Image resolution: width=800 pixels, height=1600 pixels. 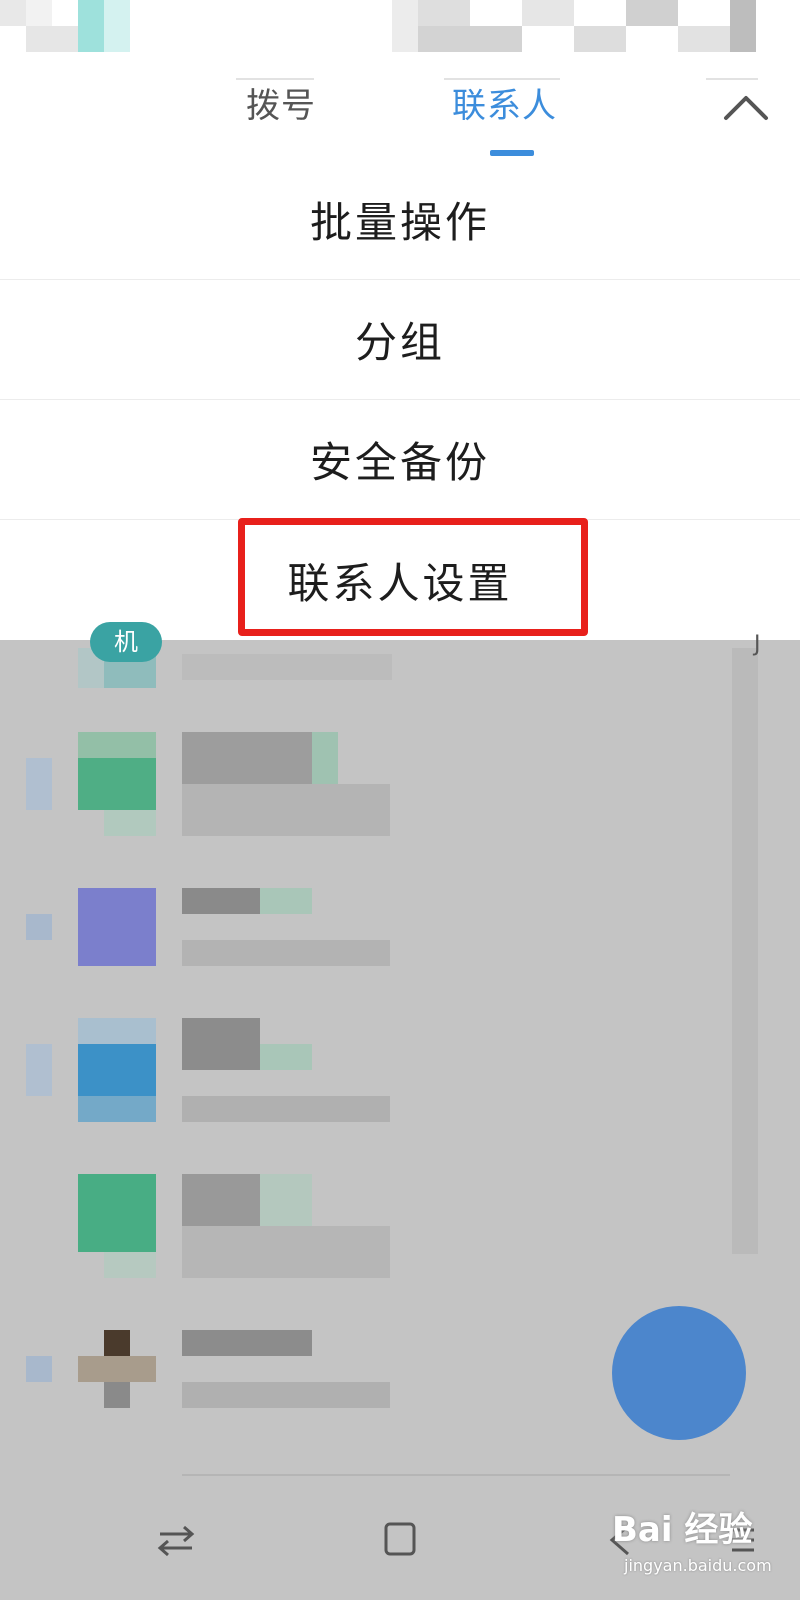 What do you see at coordinates (732, 79) in the screenshot?
I see `tab-divider` at bounding box center [732, 79].